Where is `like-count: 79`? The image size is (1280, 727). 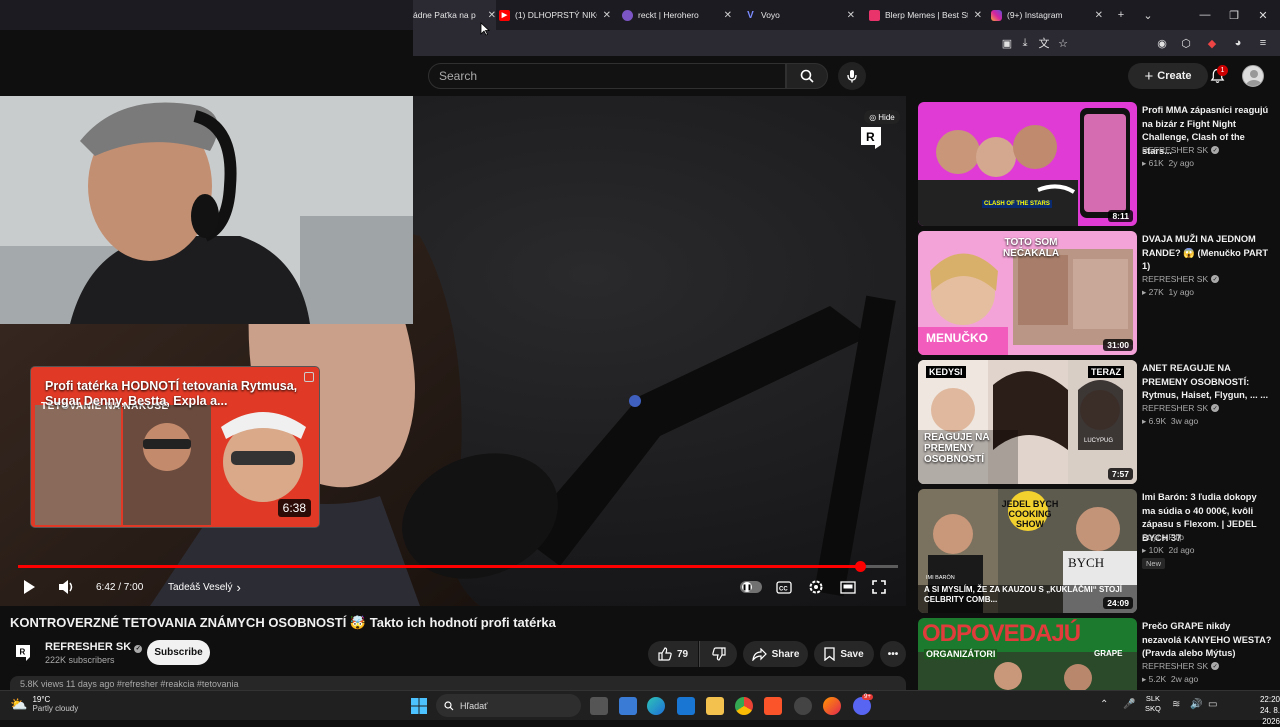 like-count: 79 is located at coordinates (682, 654).